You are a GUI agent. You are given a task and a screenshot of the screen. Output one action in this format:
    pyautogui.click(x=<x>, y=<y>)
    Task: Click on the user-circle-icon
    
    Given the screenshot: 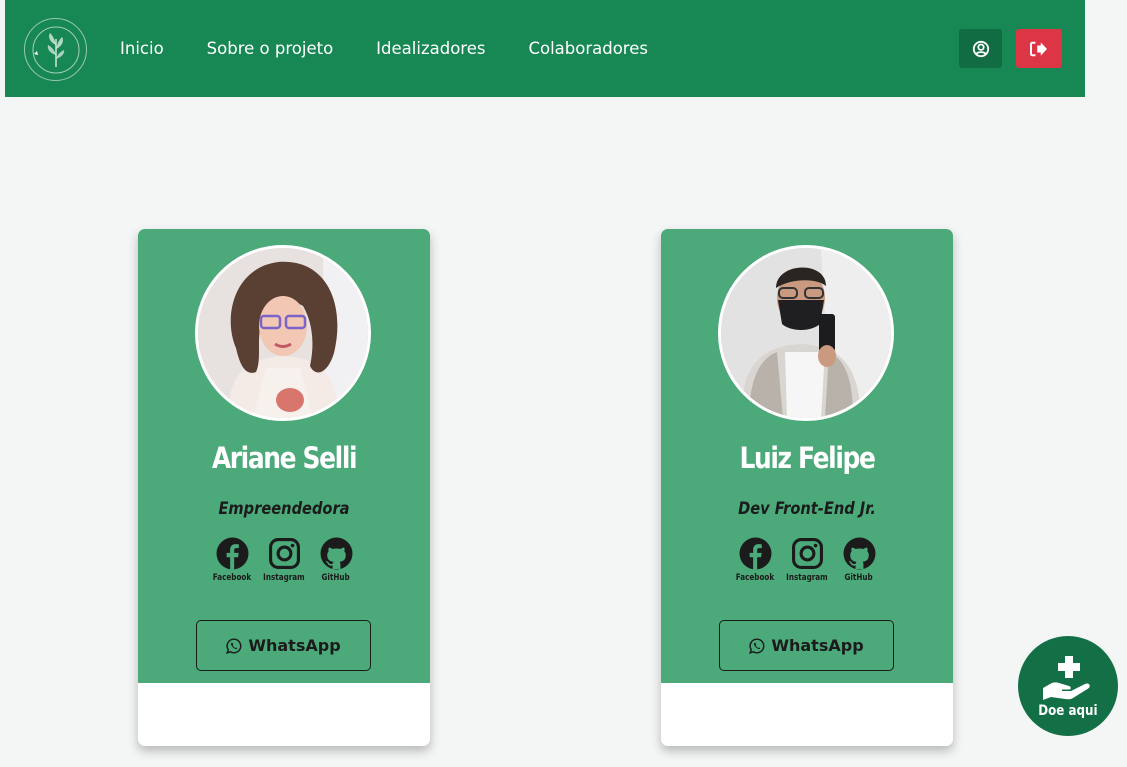 What is the action you would take?
    pyautogui.click(x=980, y=48)
    